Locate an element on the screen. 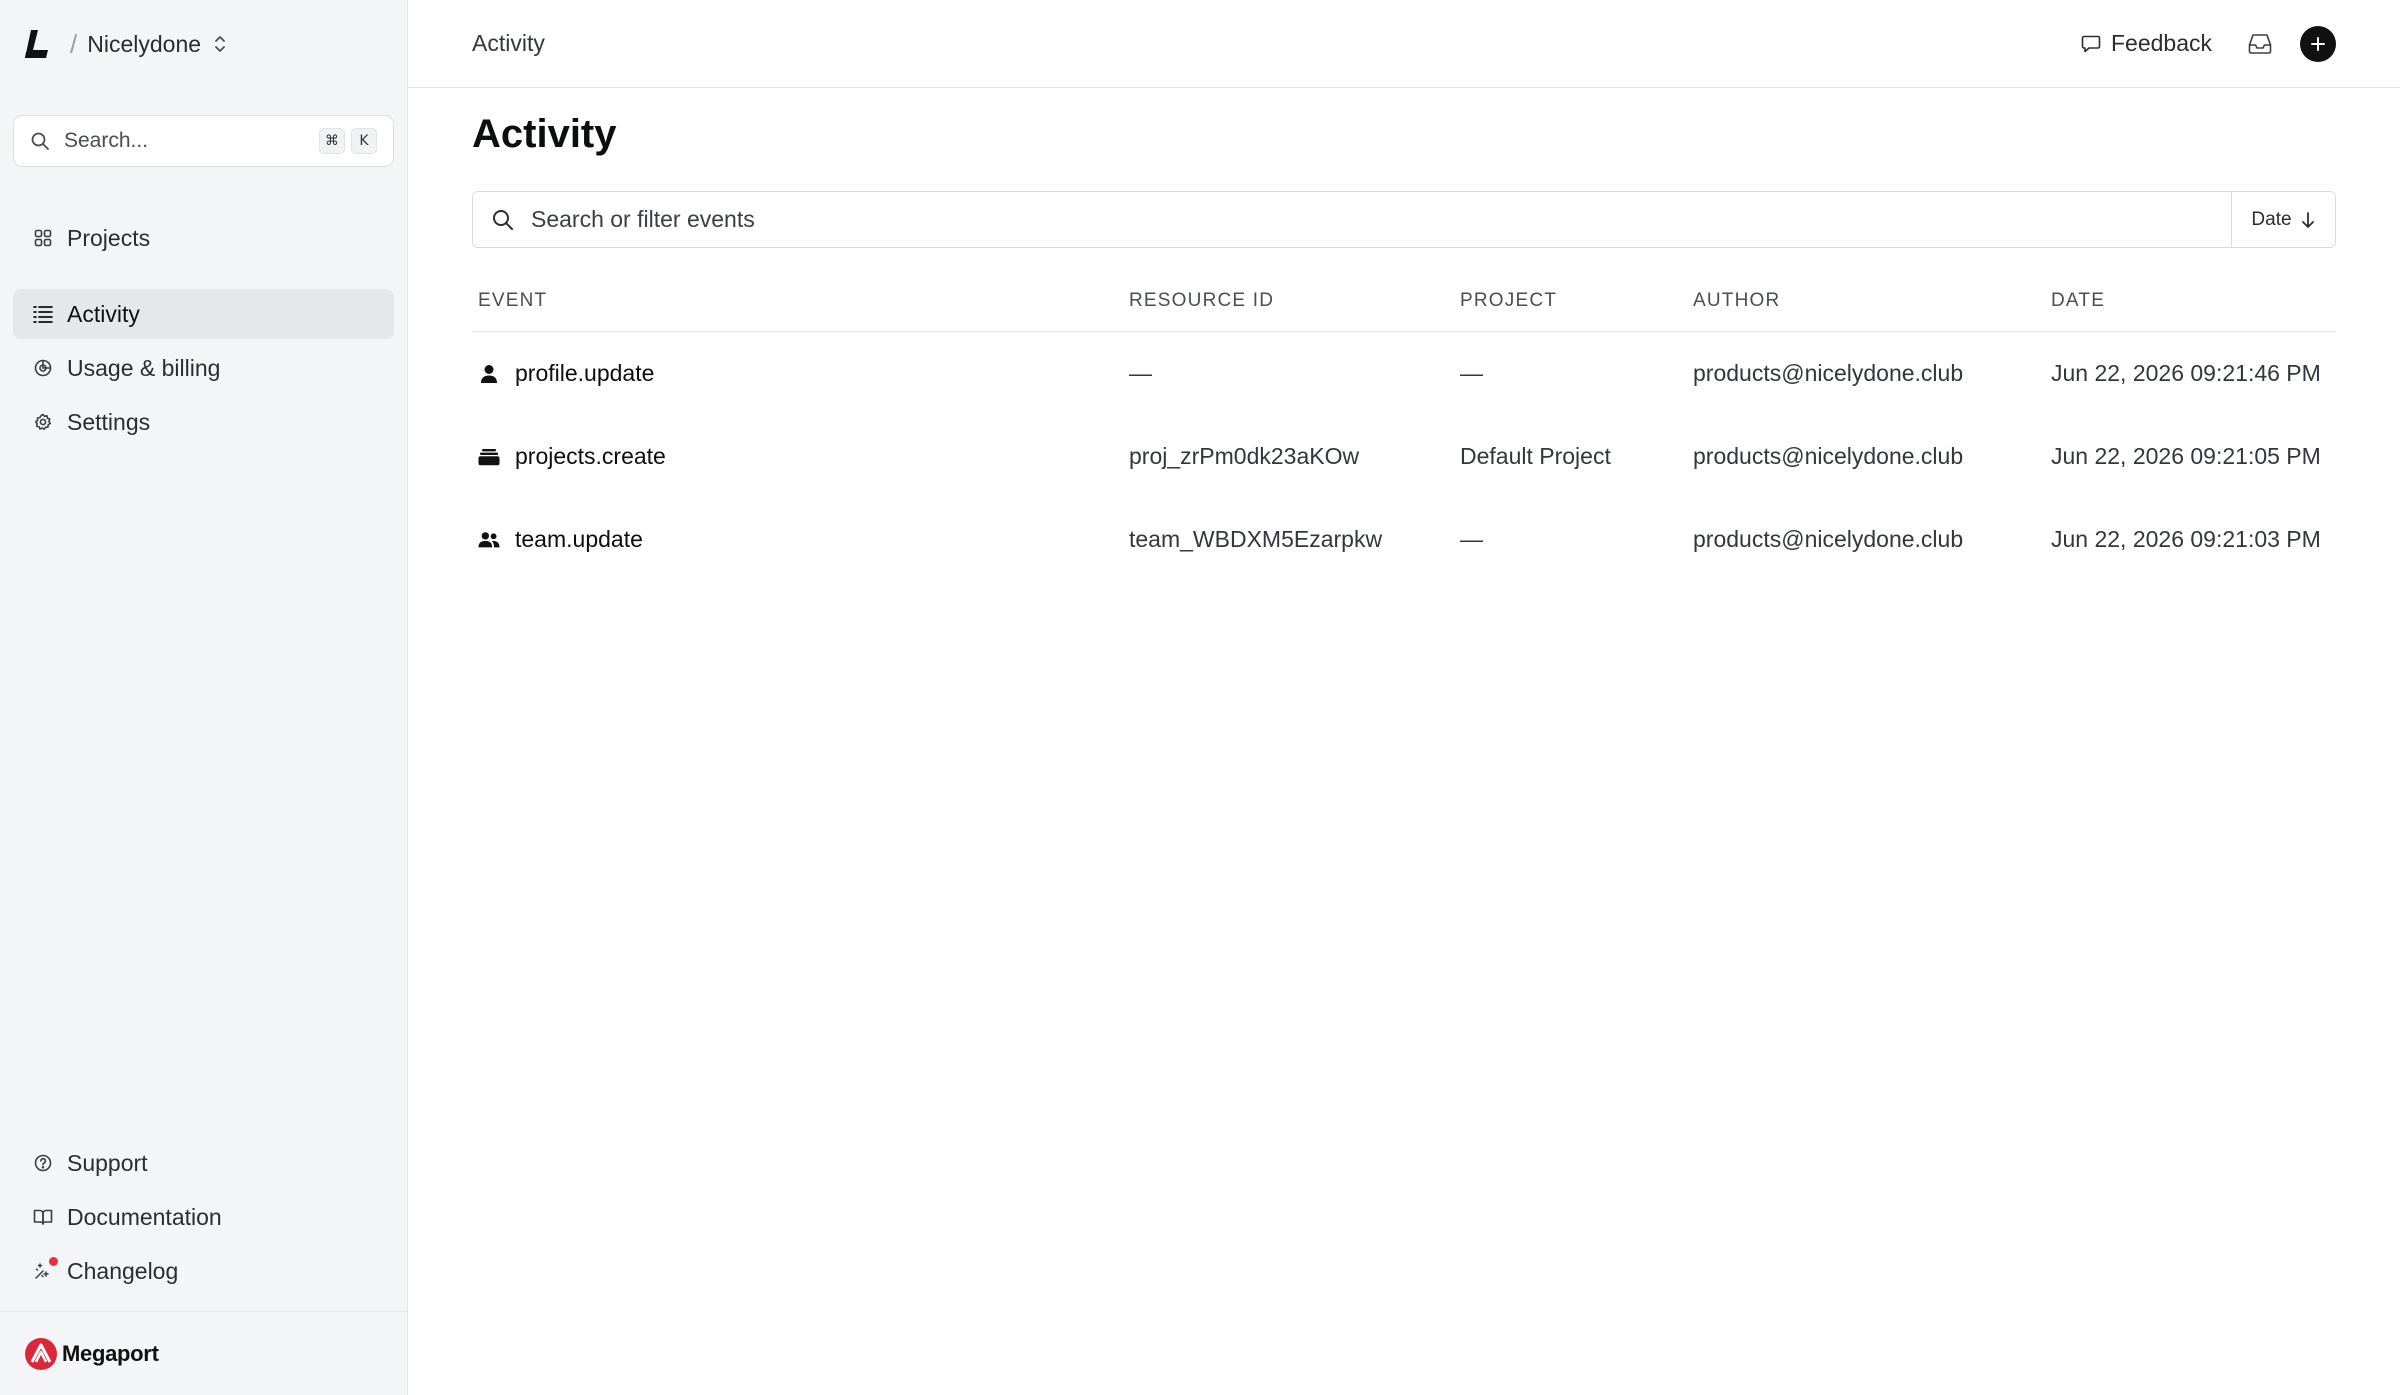 This screenshot has width=2400, height=1395. sidebar-item-label: Settings is located at coordinates (109, 421).